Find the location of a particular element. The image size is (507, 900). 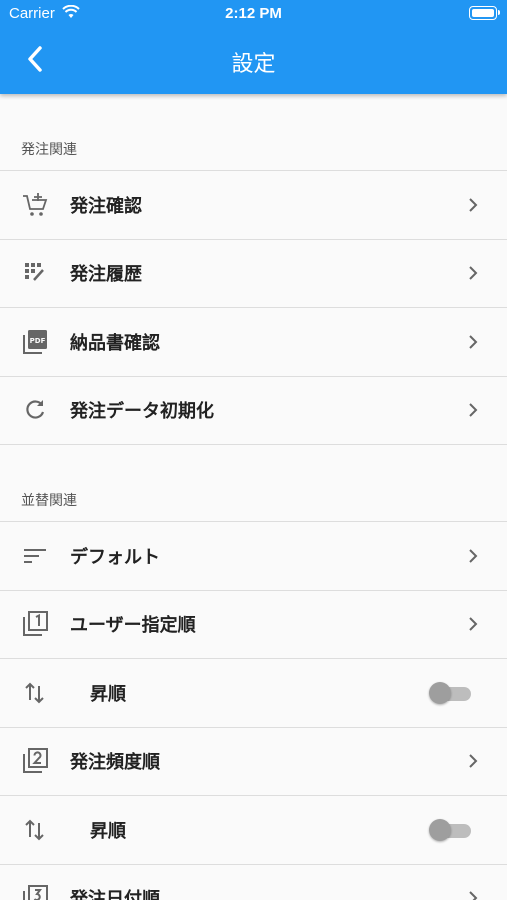

menu-item-label: 発注日付順 is located at coordinates (115, 894).